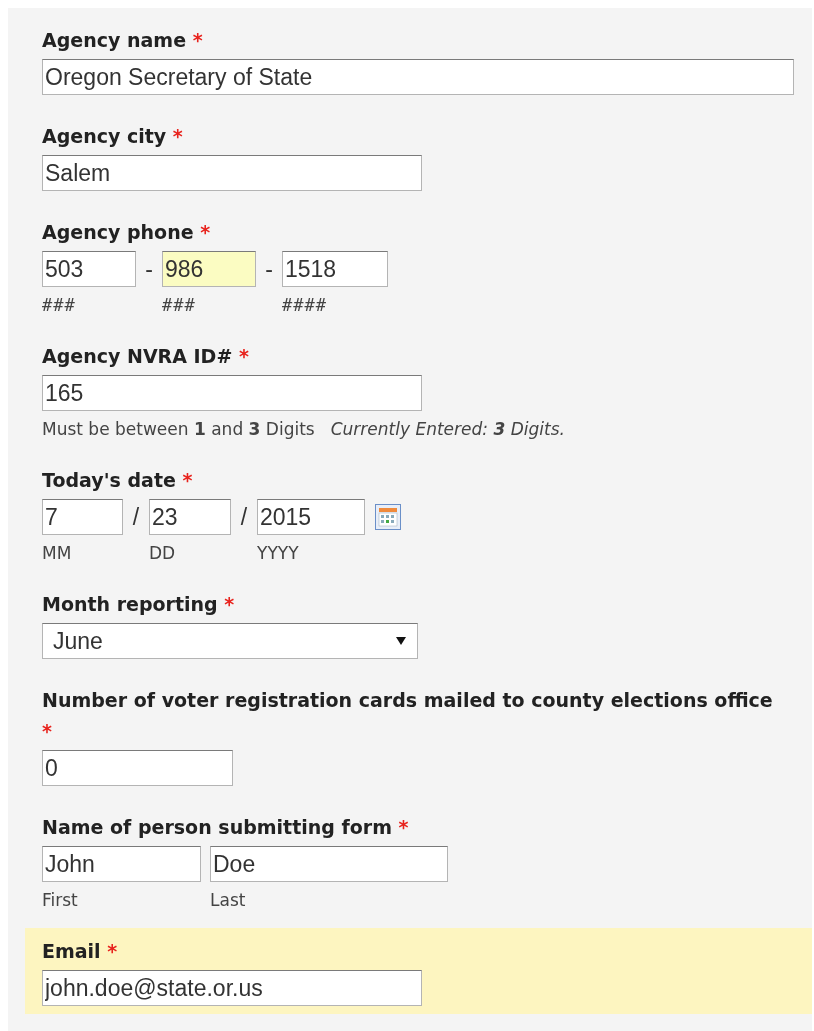 The width and height of the screenshot is (814, 1031). I want to click on field-label: Today's date *, so click(118, 480).